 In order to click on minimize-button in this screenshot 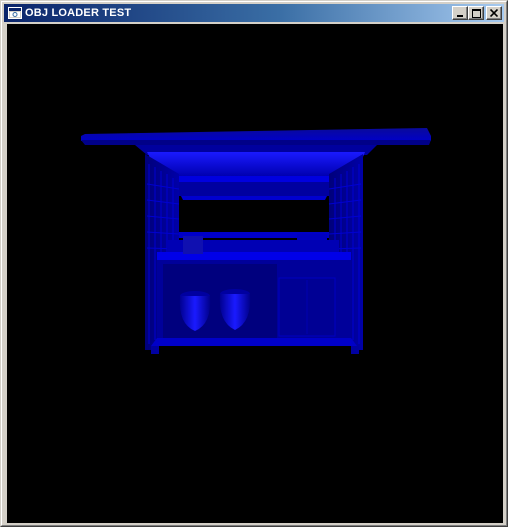, I will do `click(460, 13)`.